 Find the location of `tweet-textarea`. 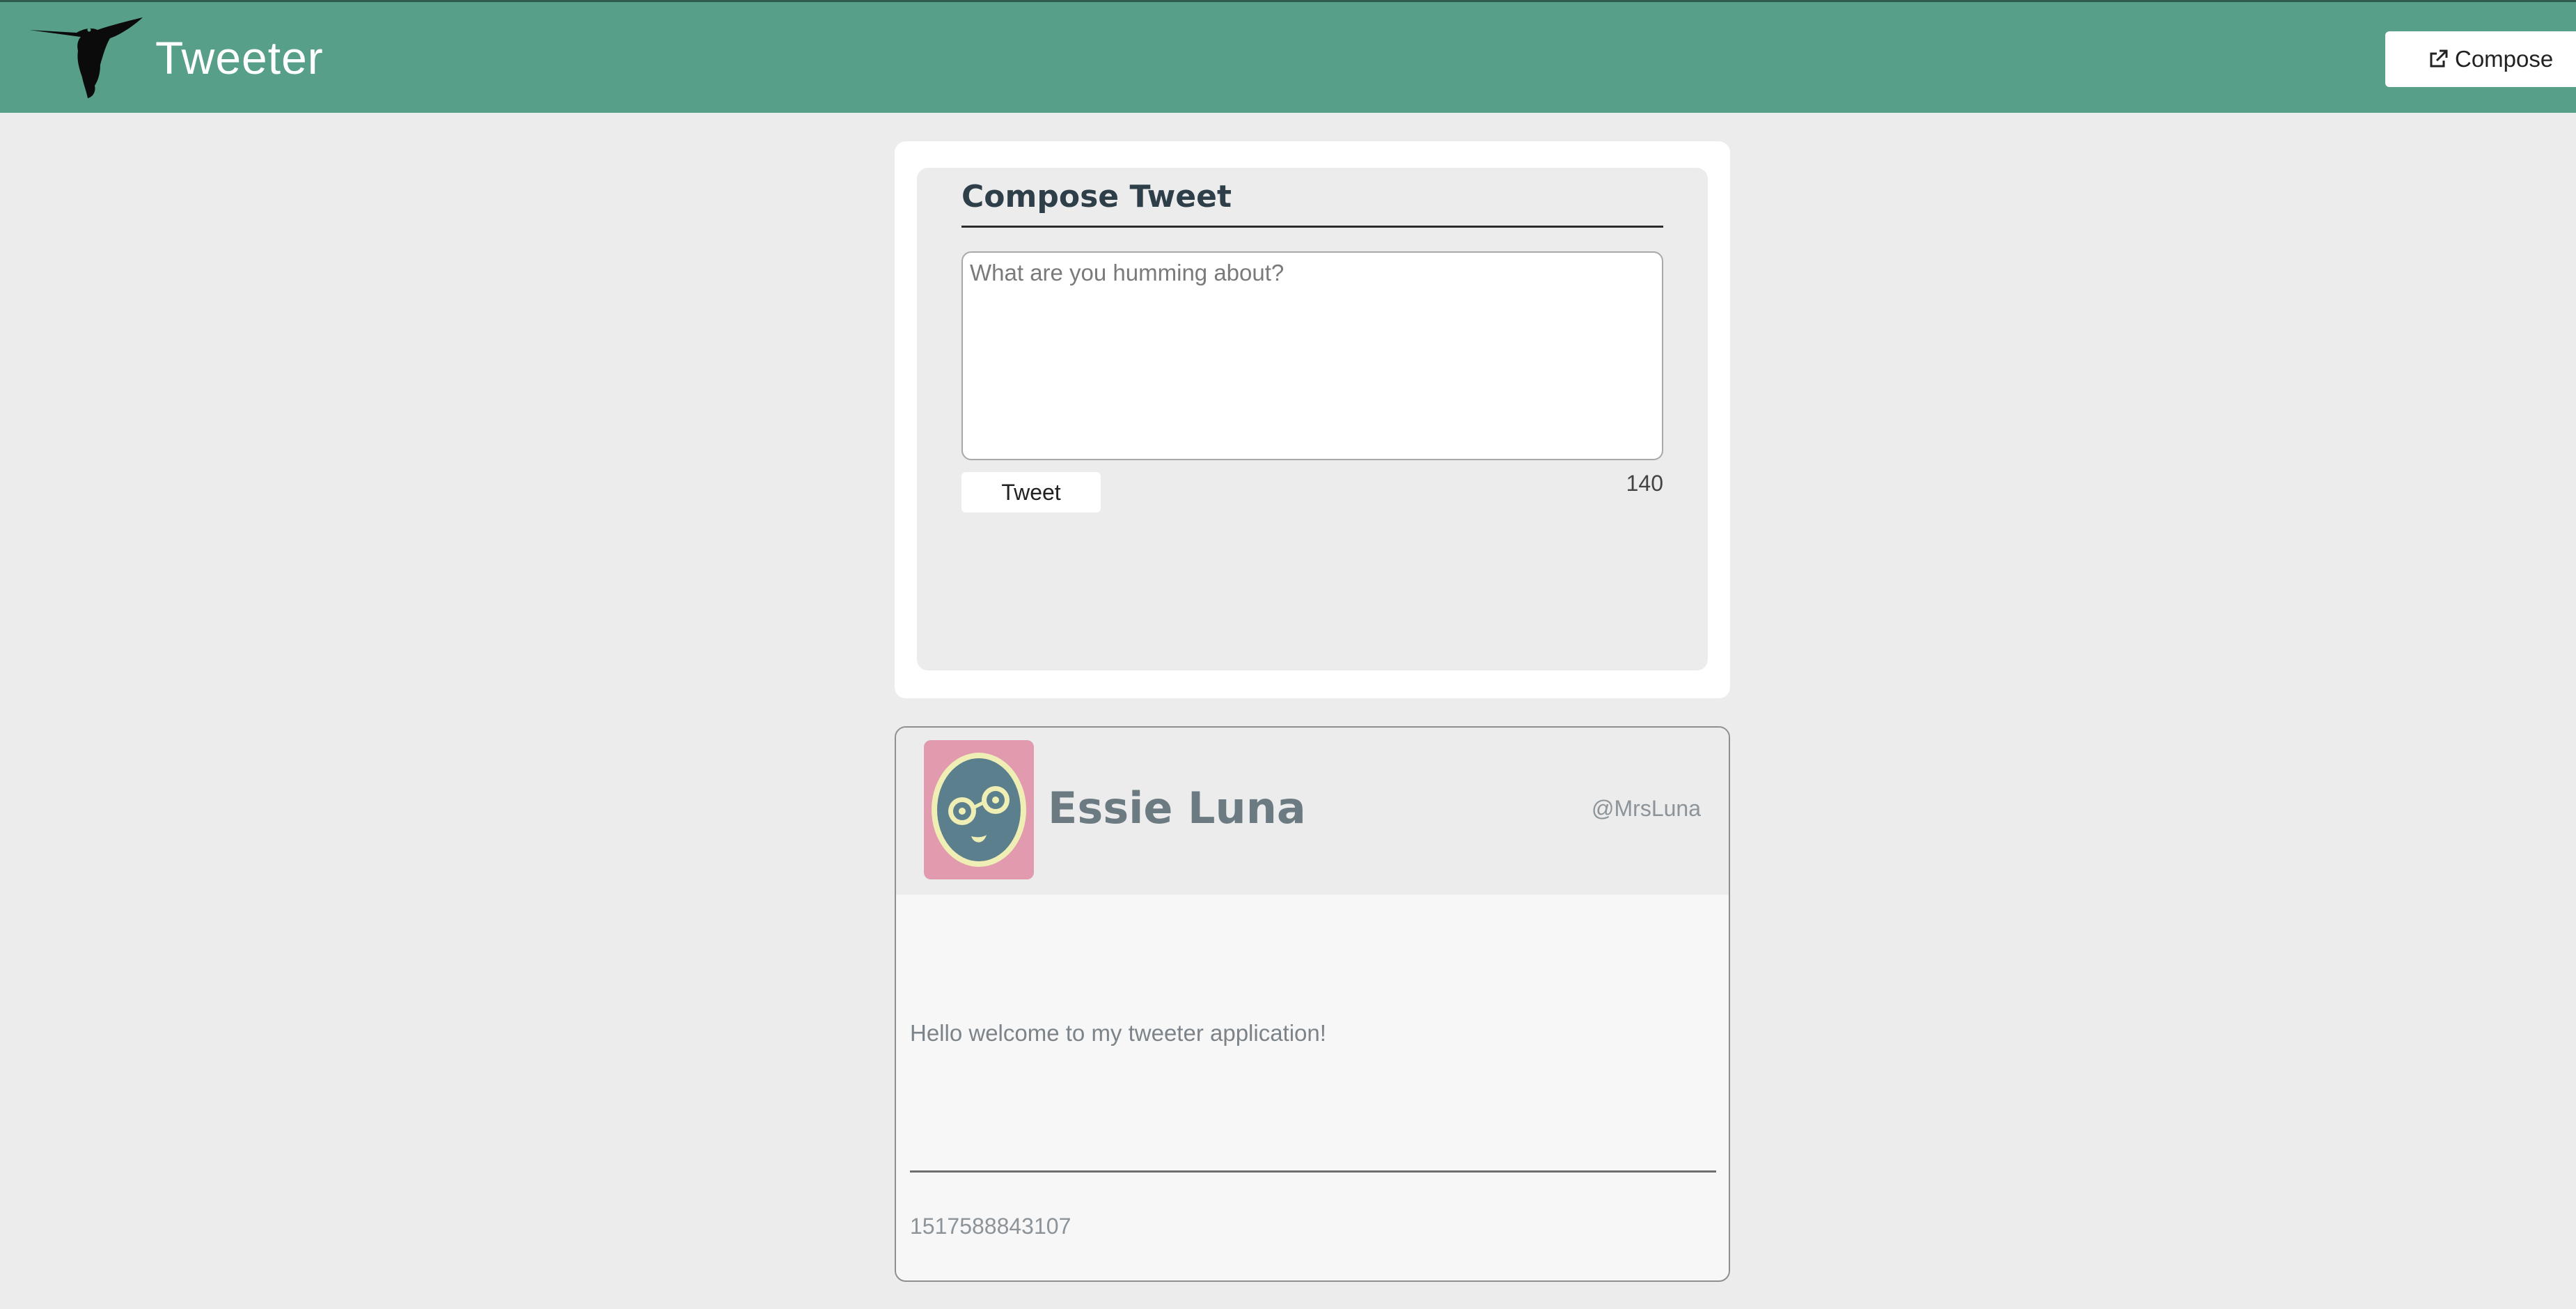

tweet-textarea is located at coordinates (1312, 355).